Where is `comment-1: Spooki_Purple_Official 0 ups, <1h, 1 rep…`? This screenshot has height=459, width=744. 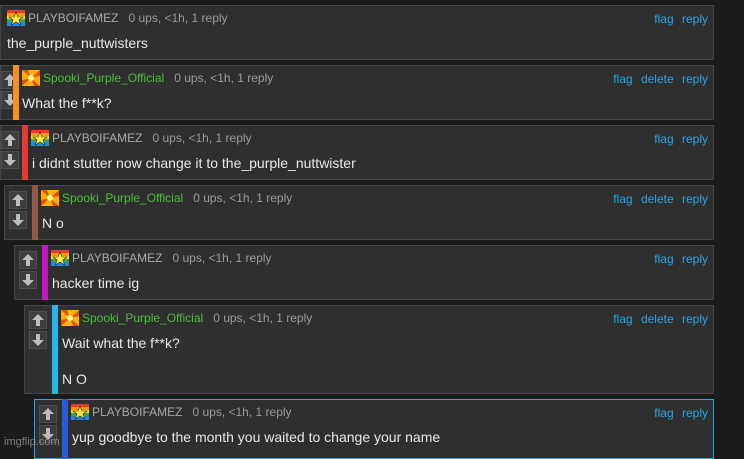
comment-1: Spooki_Purple_Official 0 ups, <1h, 1 rep… is located at coordinates (357, 92).